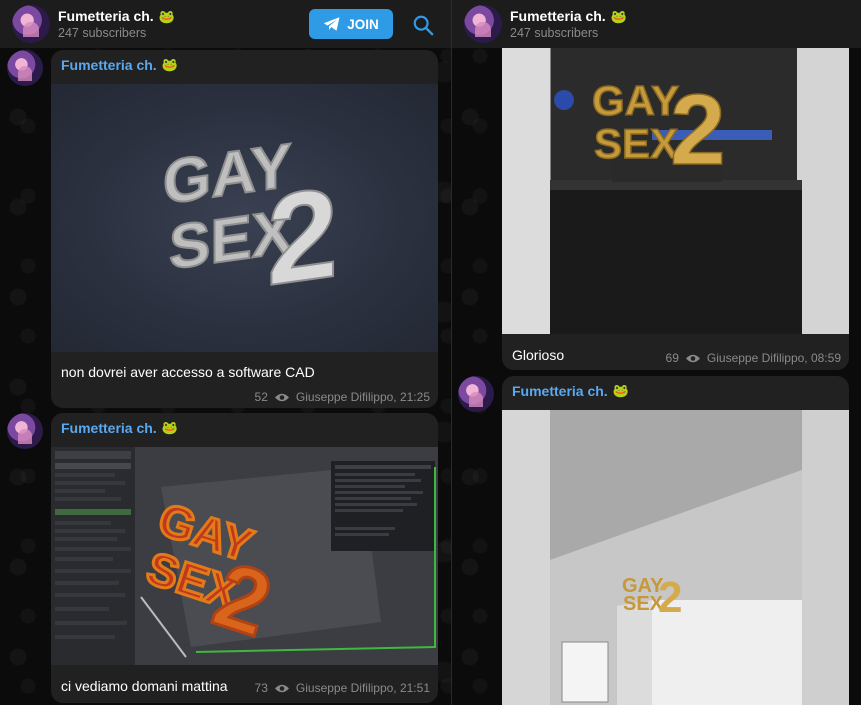  I want to click on message-photo: GAY SEX 2, so click(244, 556).